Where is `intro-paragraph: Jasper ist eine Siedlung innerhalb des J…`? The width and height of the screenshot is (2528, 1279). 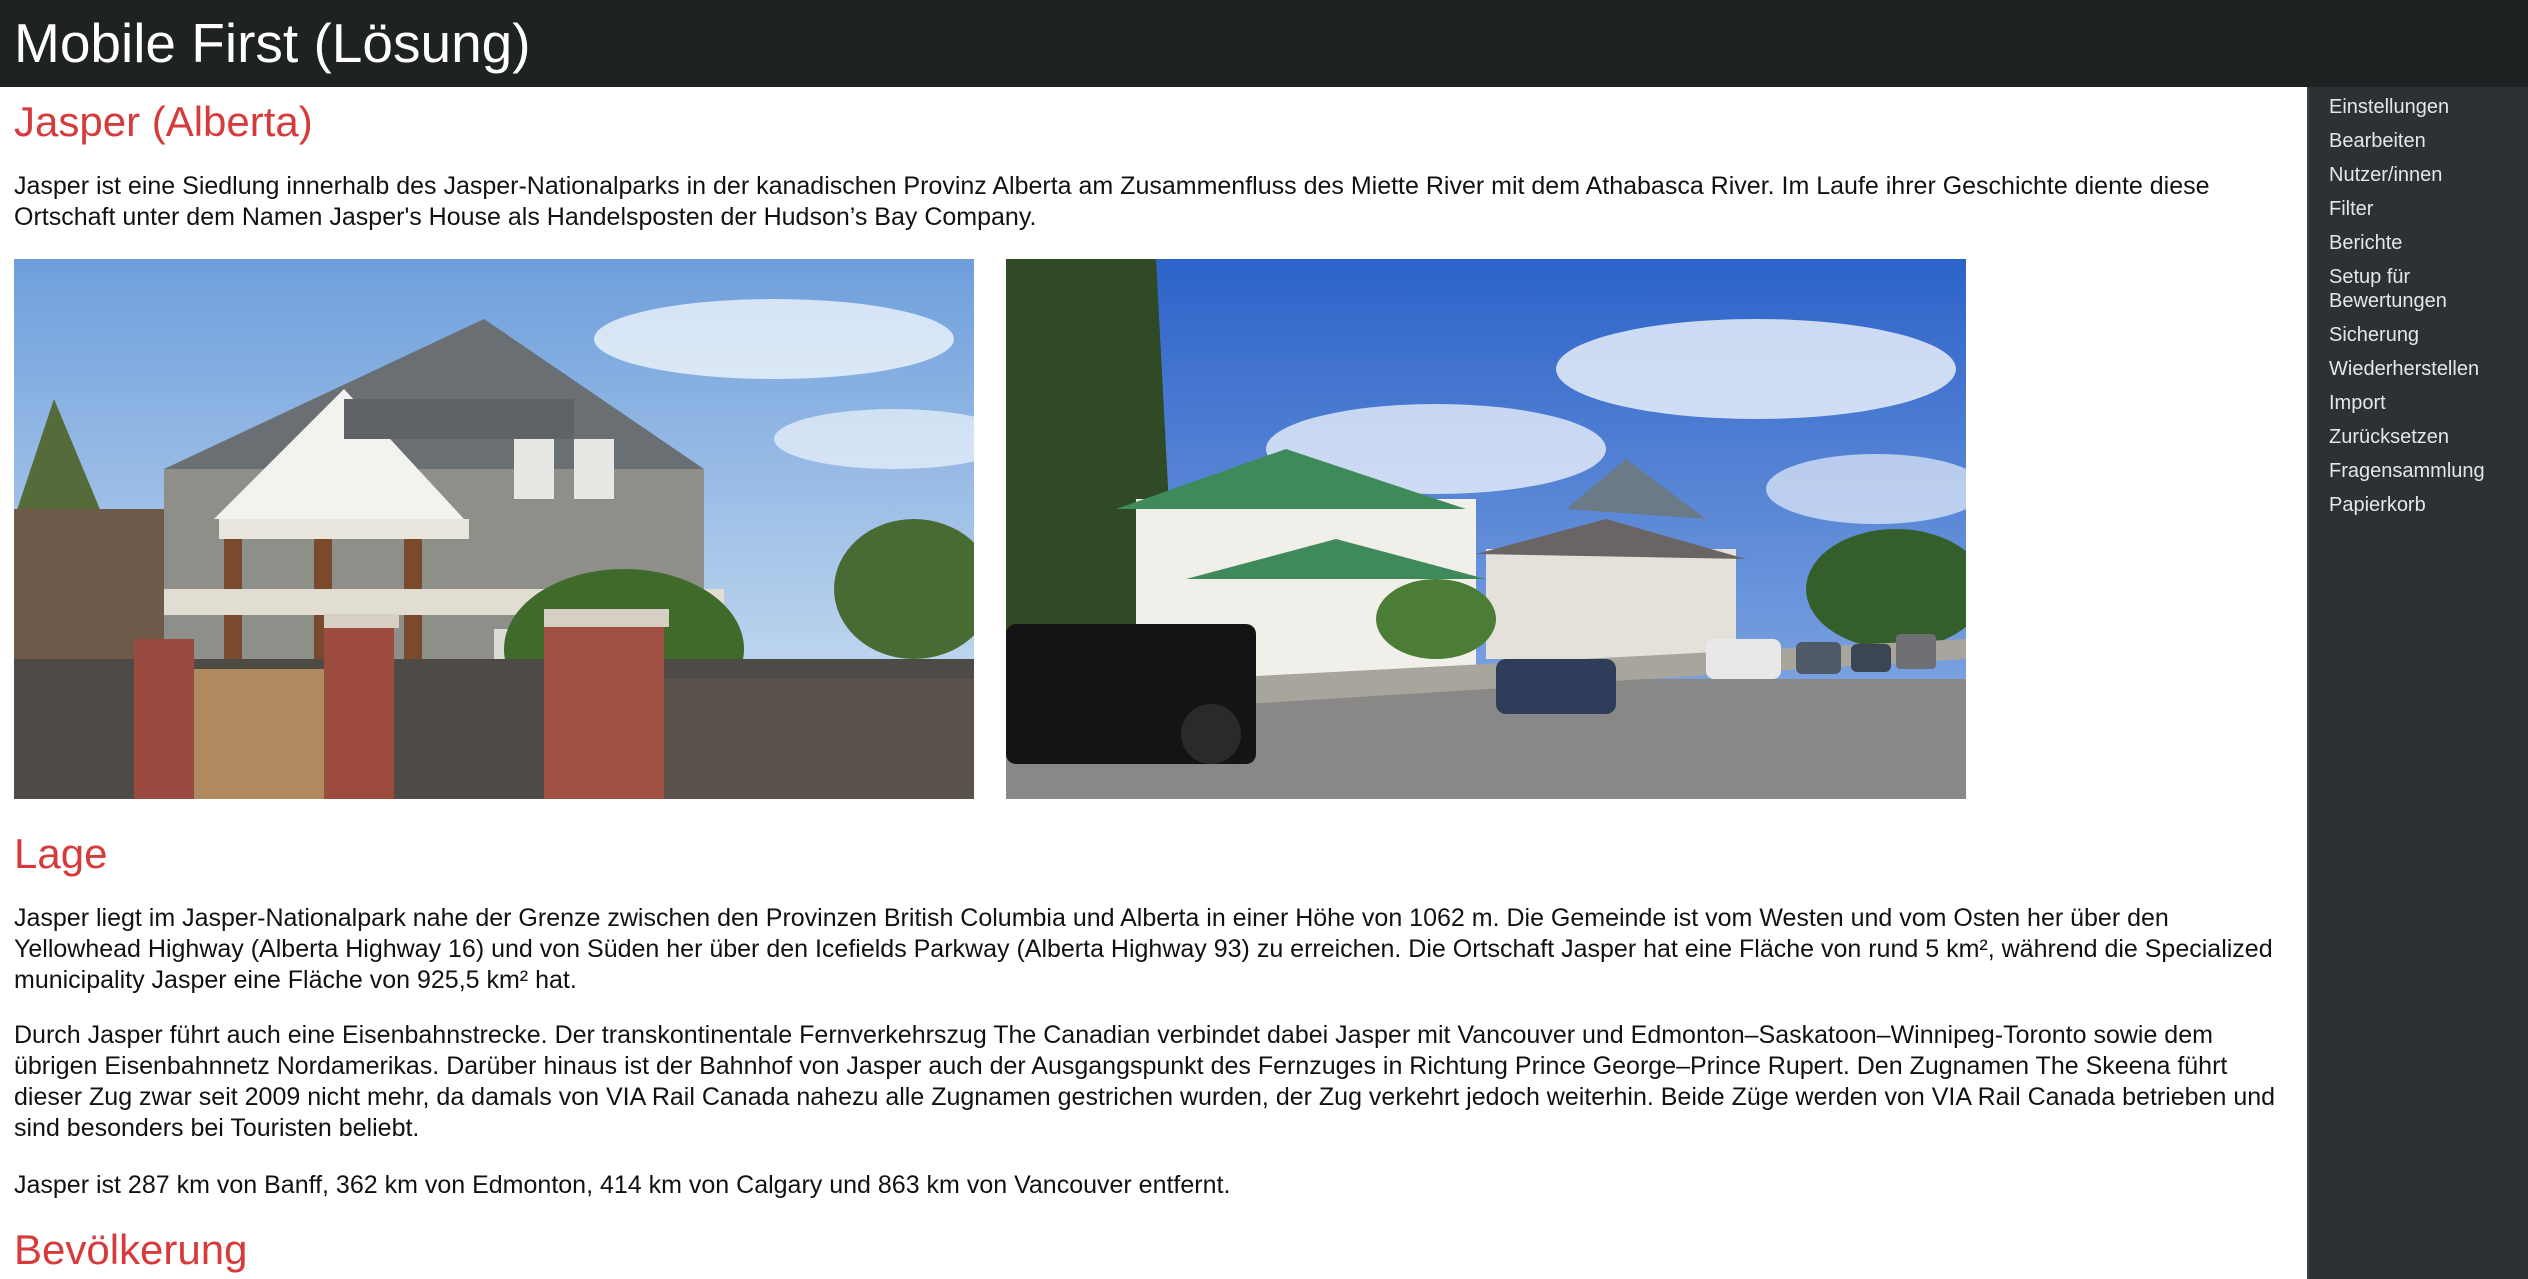 intro-paragraph: Jasper ist eine Siedlung innerhalb des J… is located at coordinates (1112, 201).